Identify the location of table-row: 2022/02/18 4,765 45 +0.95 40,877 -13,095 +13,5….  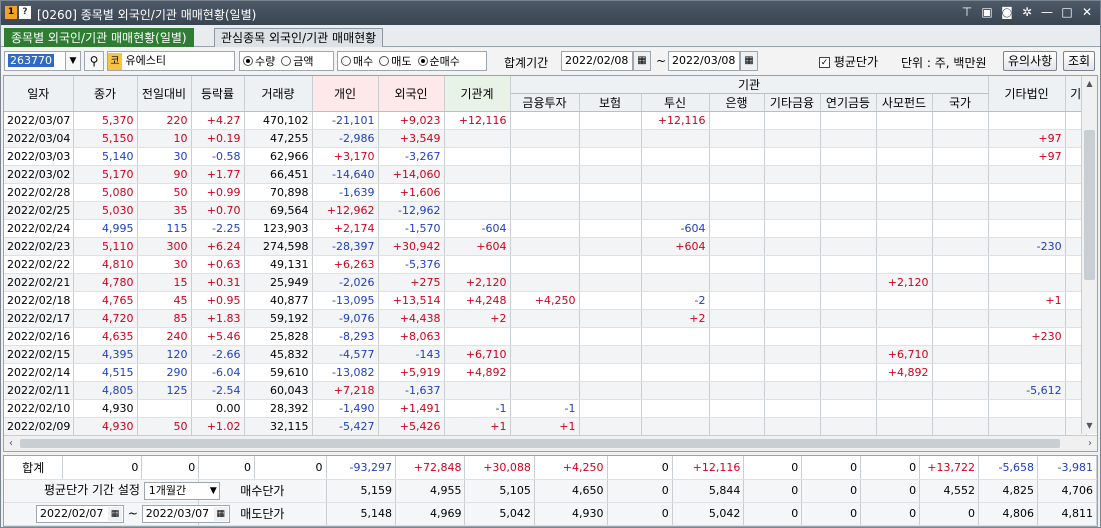
(545, 300).